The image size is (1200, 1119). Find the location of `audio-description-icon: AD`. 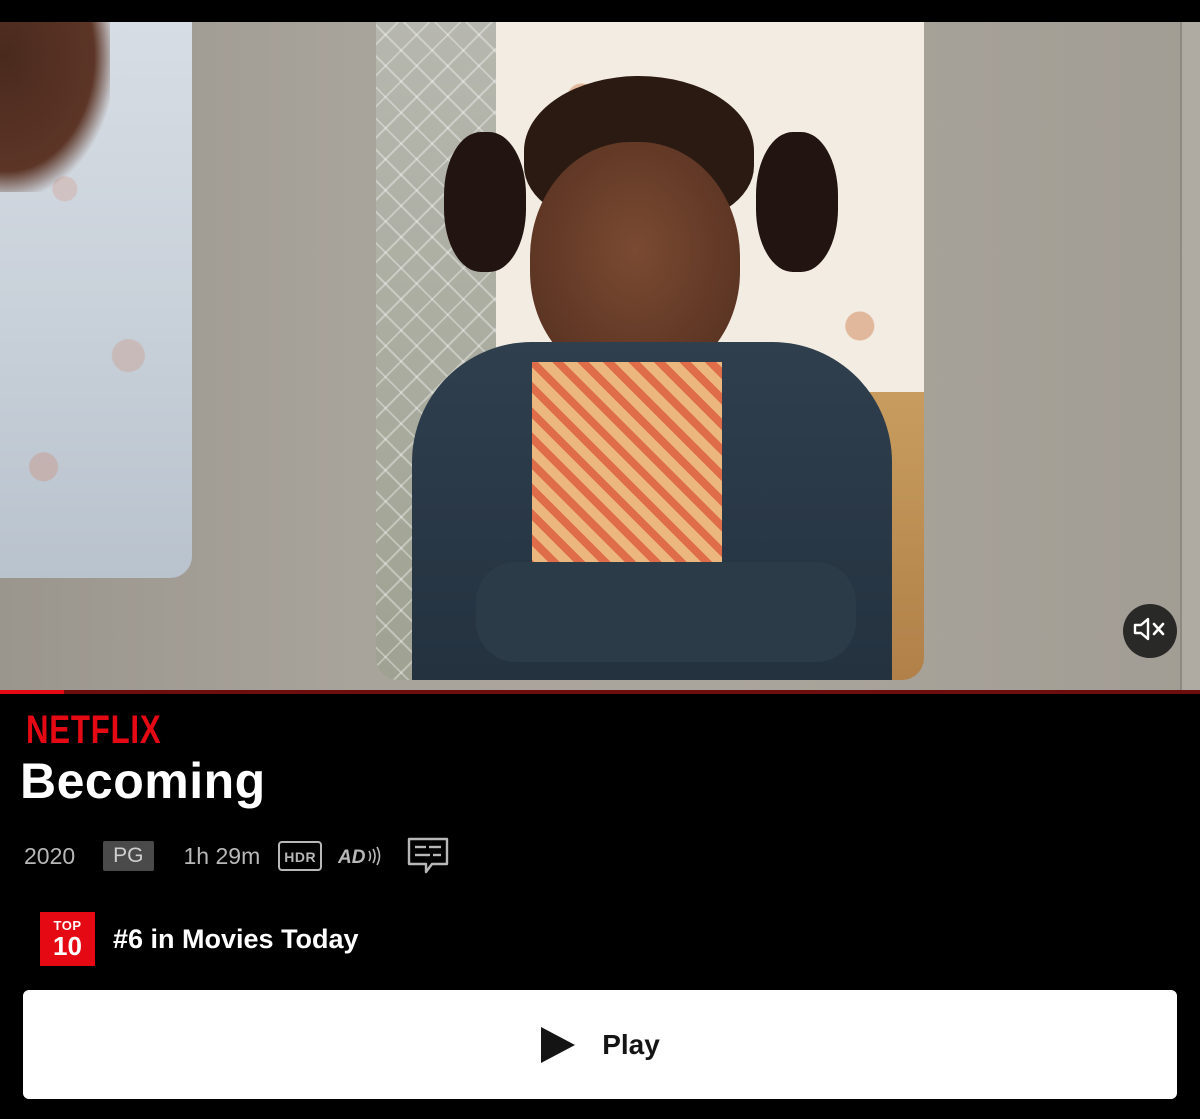

audio-description-icon: AD is located at coordinates (362, 856).